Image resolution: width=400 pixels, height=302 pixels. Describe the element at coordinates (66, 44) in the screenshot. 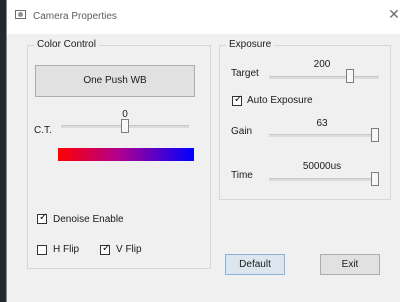

I see `color-control-legend: Color Control` at that location.